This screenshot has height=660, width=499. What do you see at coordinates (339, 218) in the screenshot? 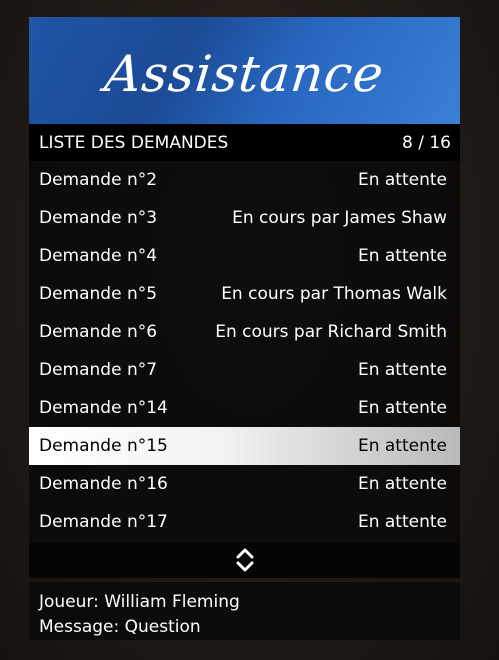
I see `request-status: En cours par James Shaw` at bounding box center [339, 218].